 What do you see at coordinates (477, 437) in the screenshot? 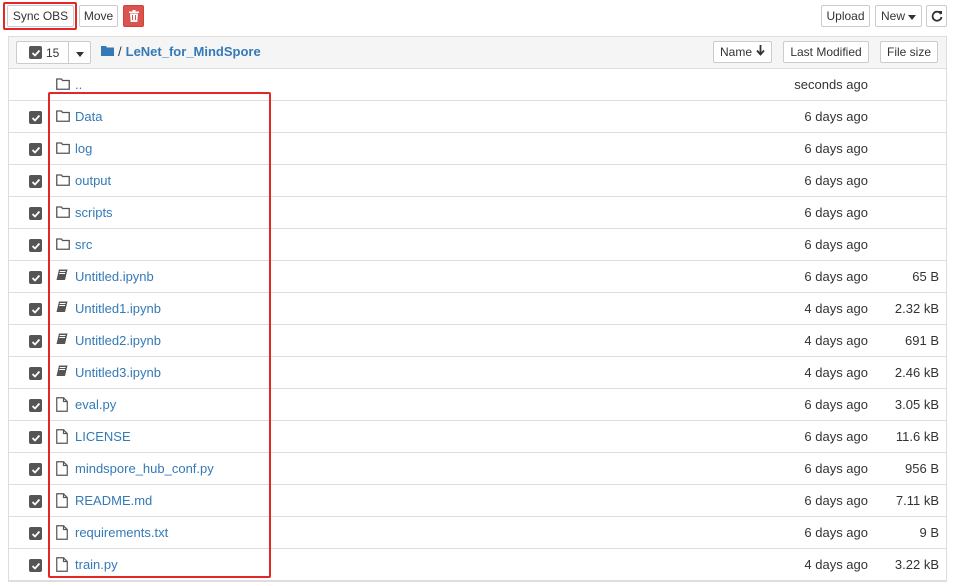
I see `file-row: LICENSE 6 days ago 11.6 kB` at bounding box center [477, 437].